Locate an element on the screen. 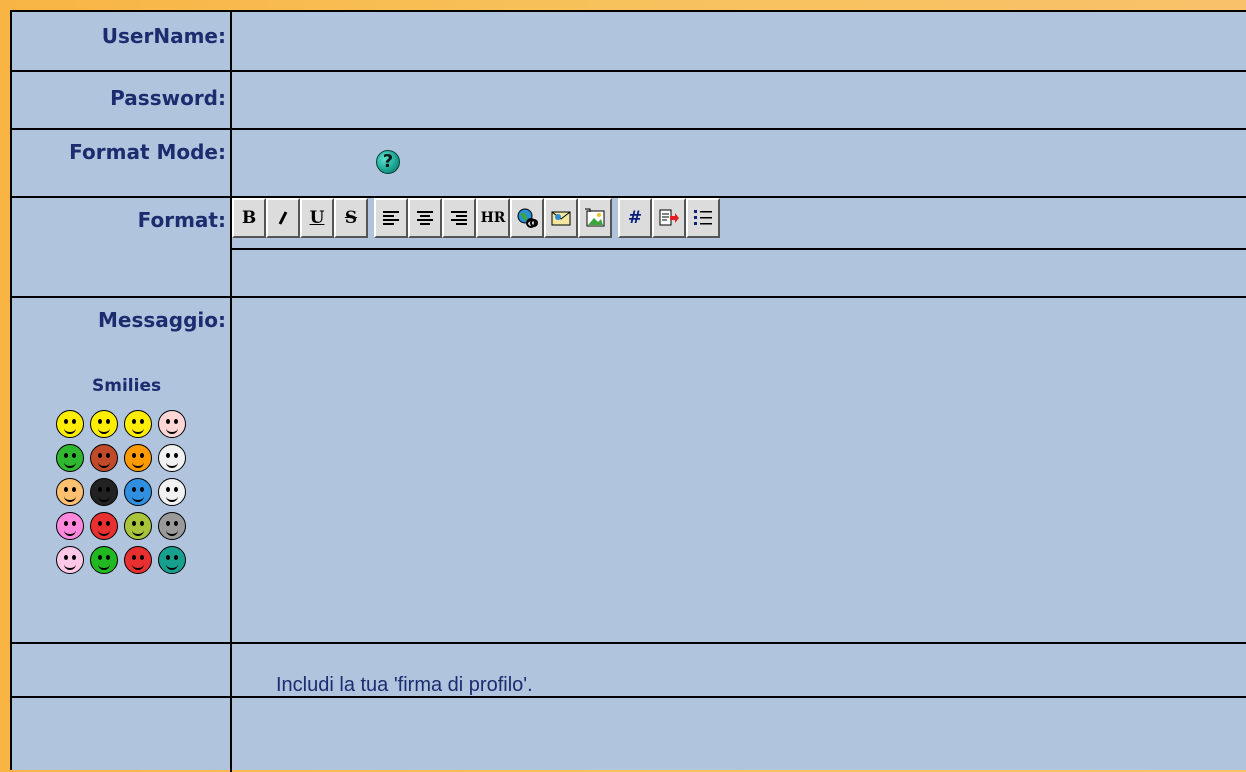 This screenshot has height=772, width=1246. smiley-shock-icon is located at coordinates (172, 492).